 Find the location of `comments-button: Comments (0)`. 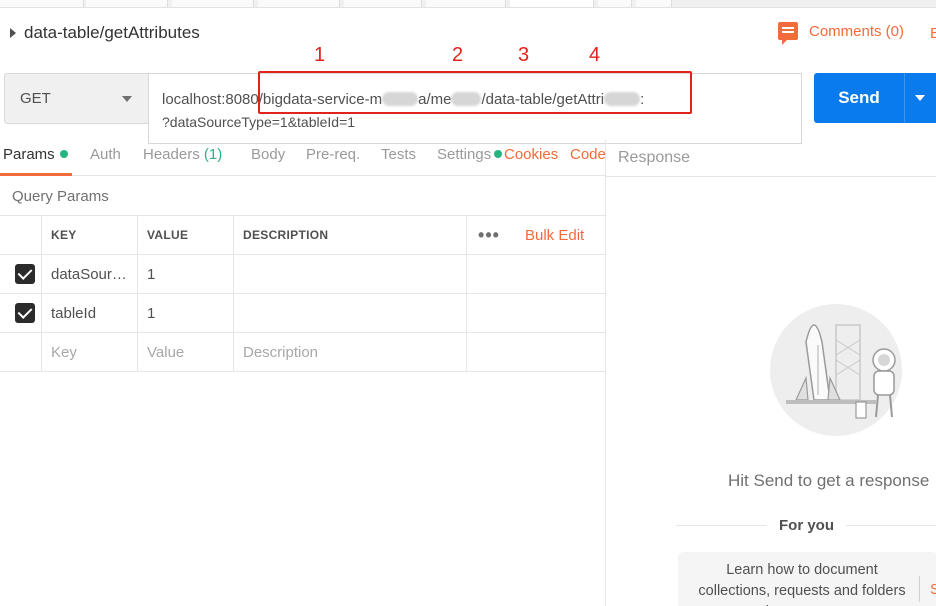

comments-button: Comments (0) is located at coordinates (841, 33).